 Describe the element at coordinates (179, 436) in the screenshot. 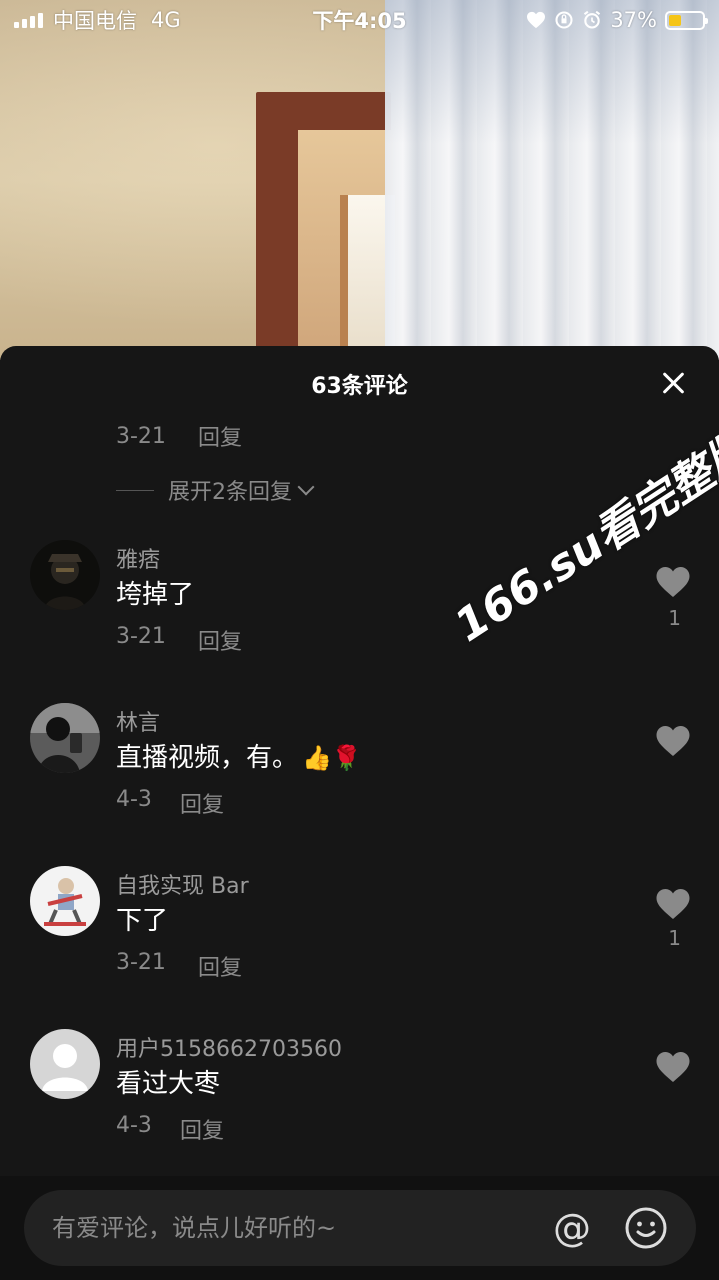

I see `top-comment-meta: 3-21 回复` at that location.